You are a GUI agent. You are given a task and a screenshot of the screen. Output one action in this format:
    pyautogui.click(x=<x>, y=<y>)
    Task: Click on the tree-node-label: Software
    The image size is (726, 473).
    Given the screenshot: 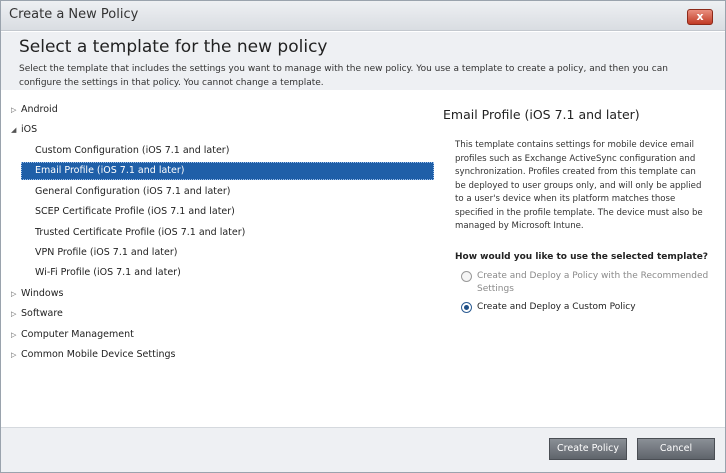 What is the action you would take?
    pyautogui.click(x=42, y=313)
    